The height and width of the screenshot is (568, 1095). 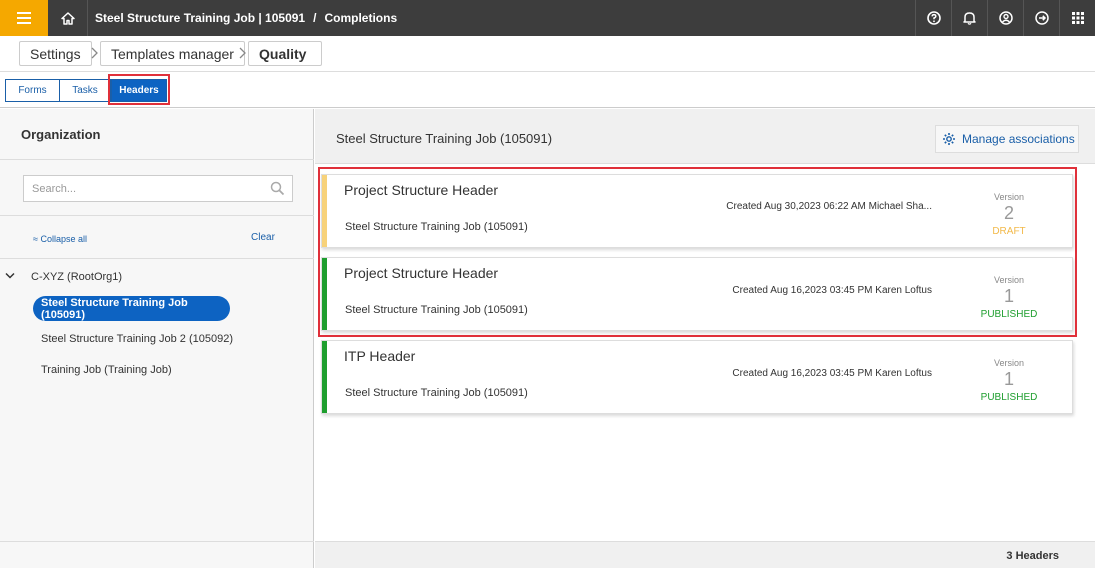 What do you see at coordinates (106, 370) in the screenshot?
I see `tree-item-training-job: Training Job (Training Job)` at bounding box center [106, 370].